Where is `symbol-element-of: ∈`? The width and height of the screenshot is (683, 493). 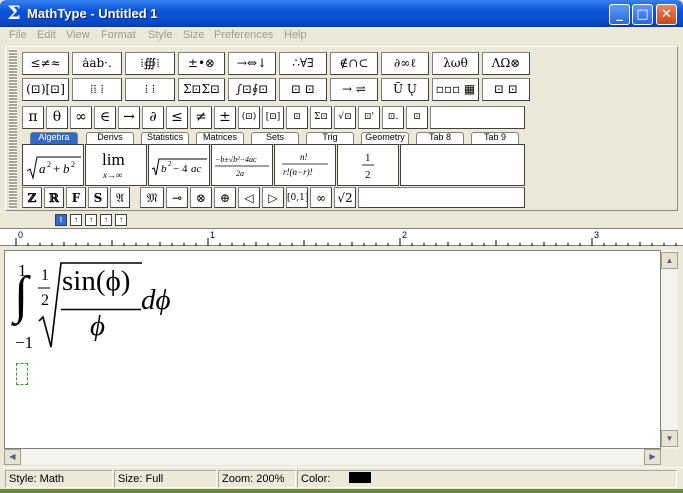 symbol-element-of: ∈ is located at coordinates (105, 117).